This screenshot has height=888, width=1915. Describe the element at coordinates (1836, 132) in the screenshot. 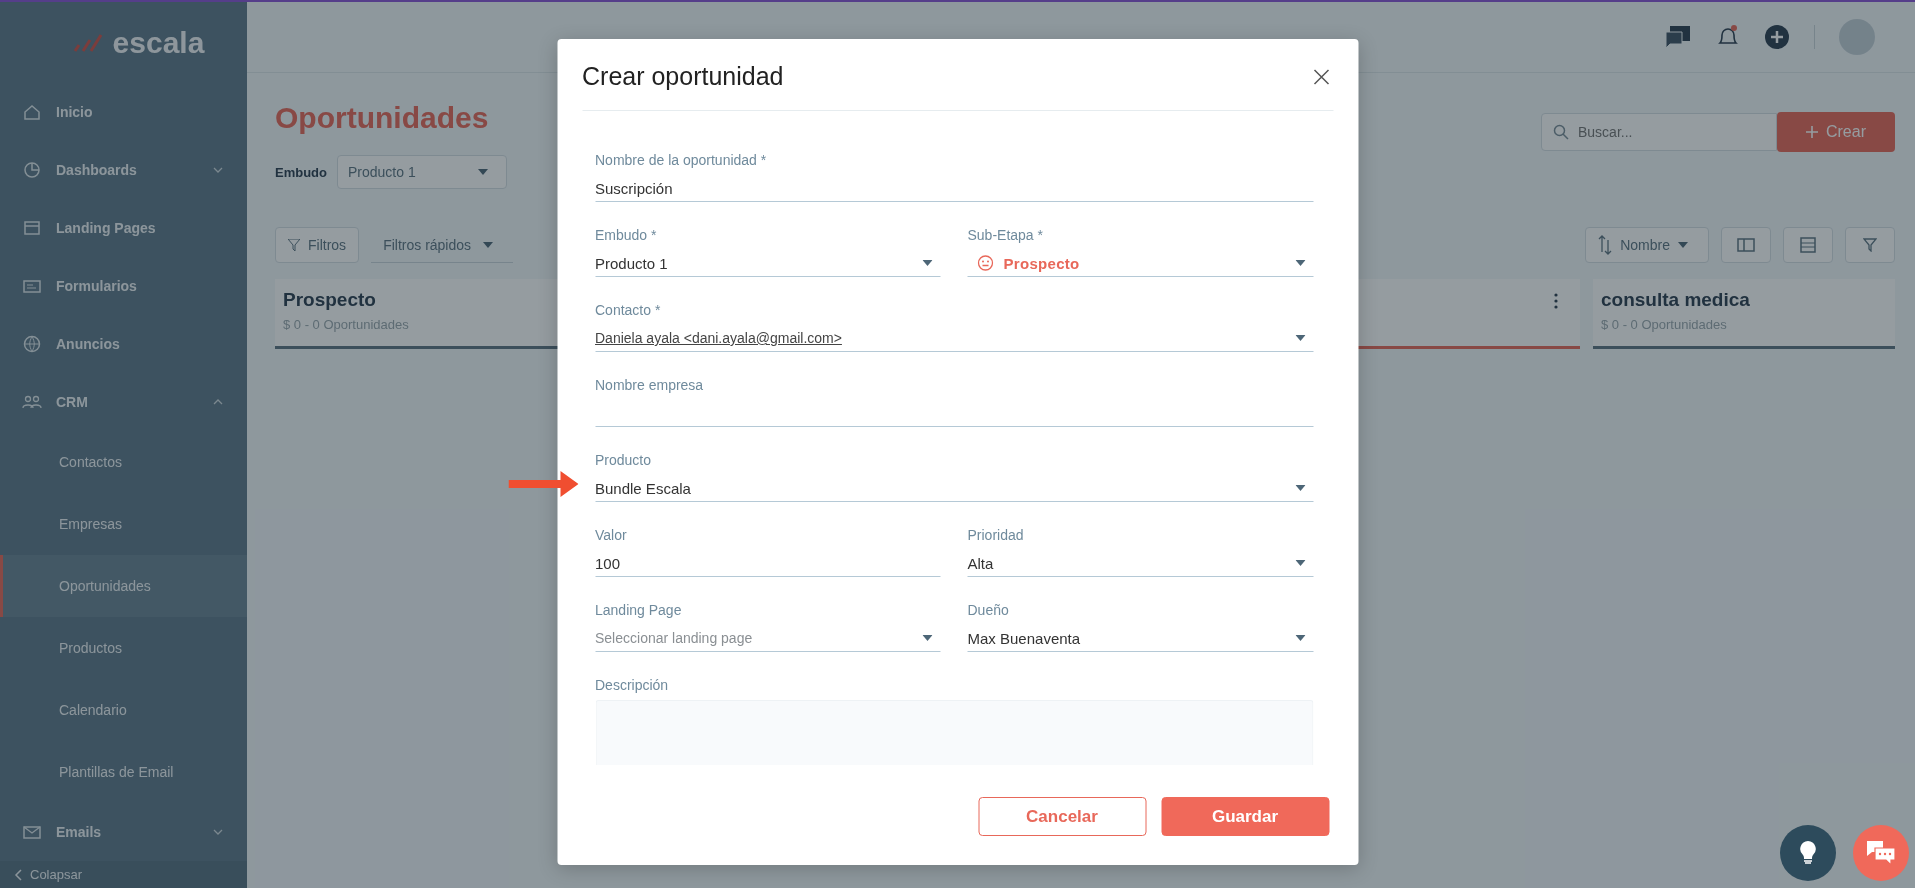

I see `create-button: Crear` at that location.